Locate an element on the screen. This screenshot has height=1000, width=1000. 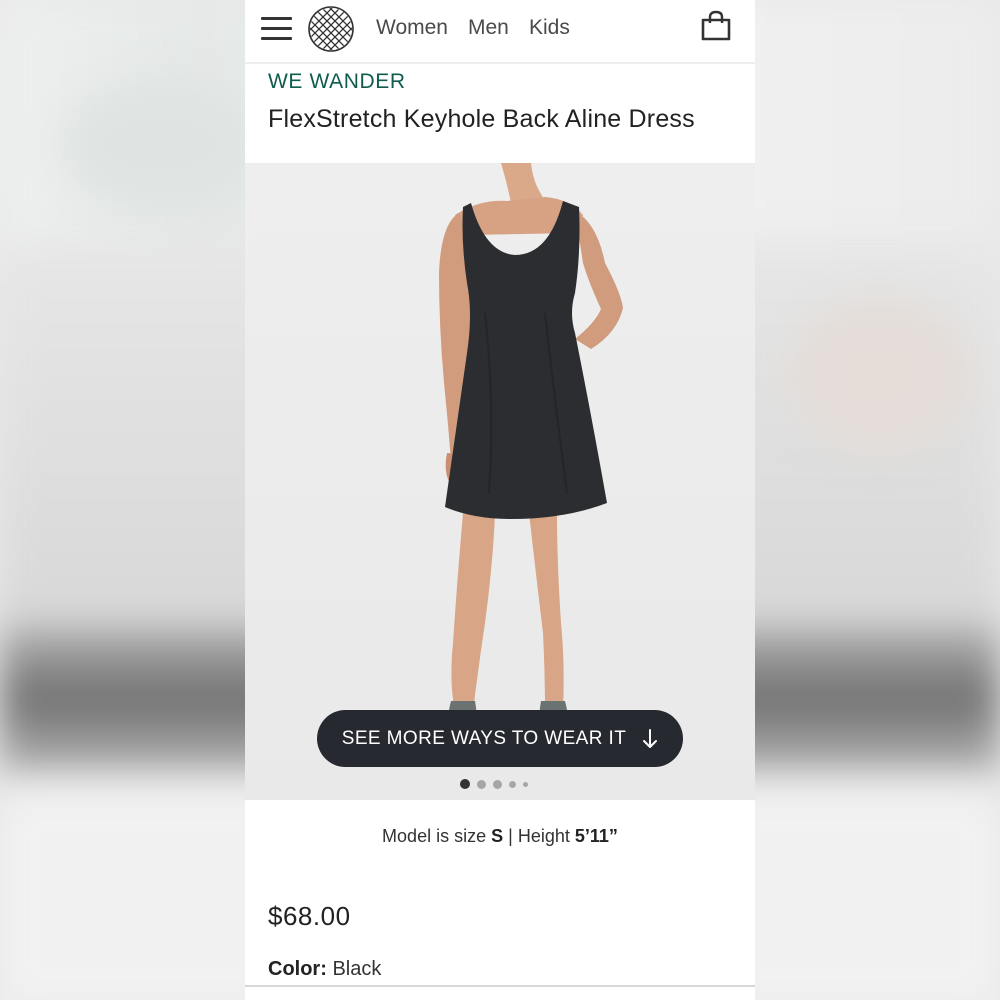
stitch-fix-logo is located at coordinates (331, 29).